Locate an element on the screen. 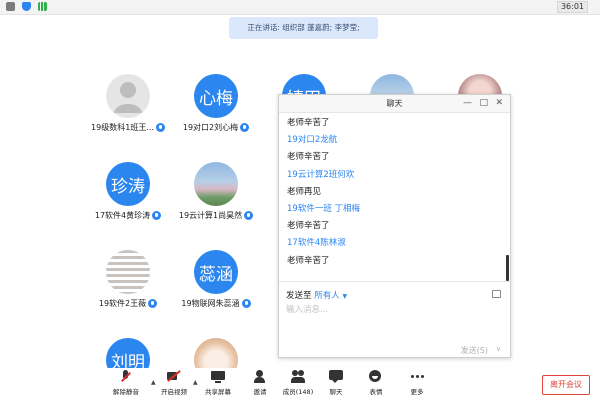 The height and width of the screenshot is (408, 600). participant-tile: 蕊涵 19物联网朱蕊涵 is located at coordinates (216, 285).